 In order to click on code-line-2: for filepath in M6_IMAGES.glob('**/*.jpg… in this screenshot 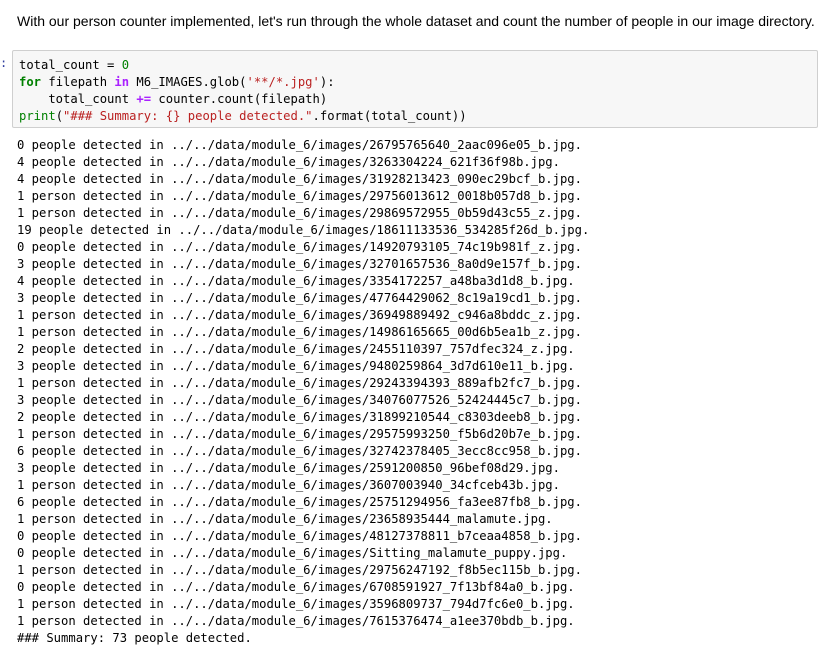, I will do `click(177, 82)`.